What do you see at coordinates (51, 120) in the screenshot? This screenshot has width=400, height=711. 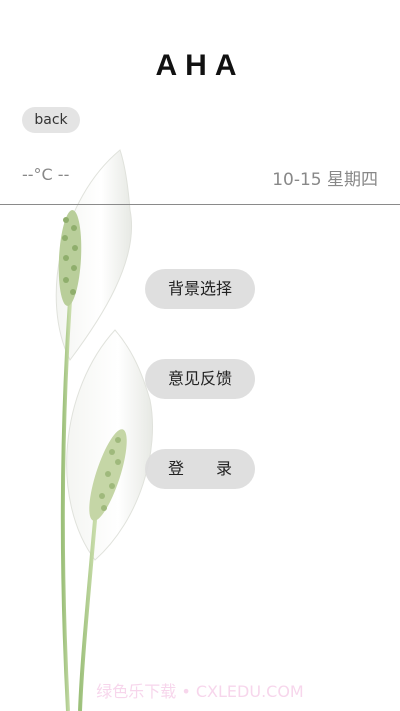 I see `back-button: back` at bounding box center [51, 120].